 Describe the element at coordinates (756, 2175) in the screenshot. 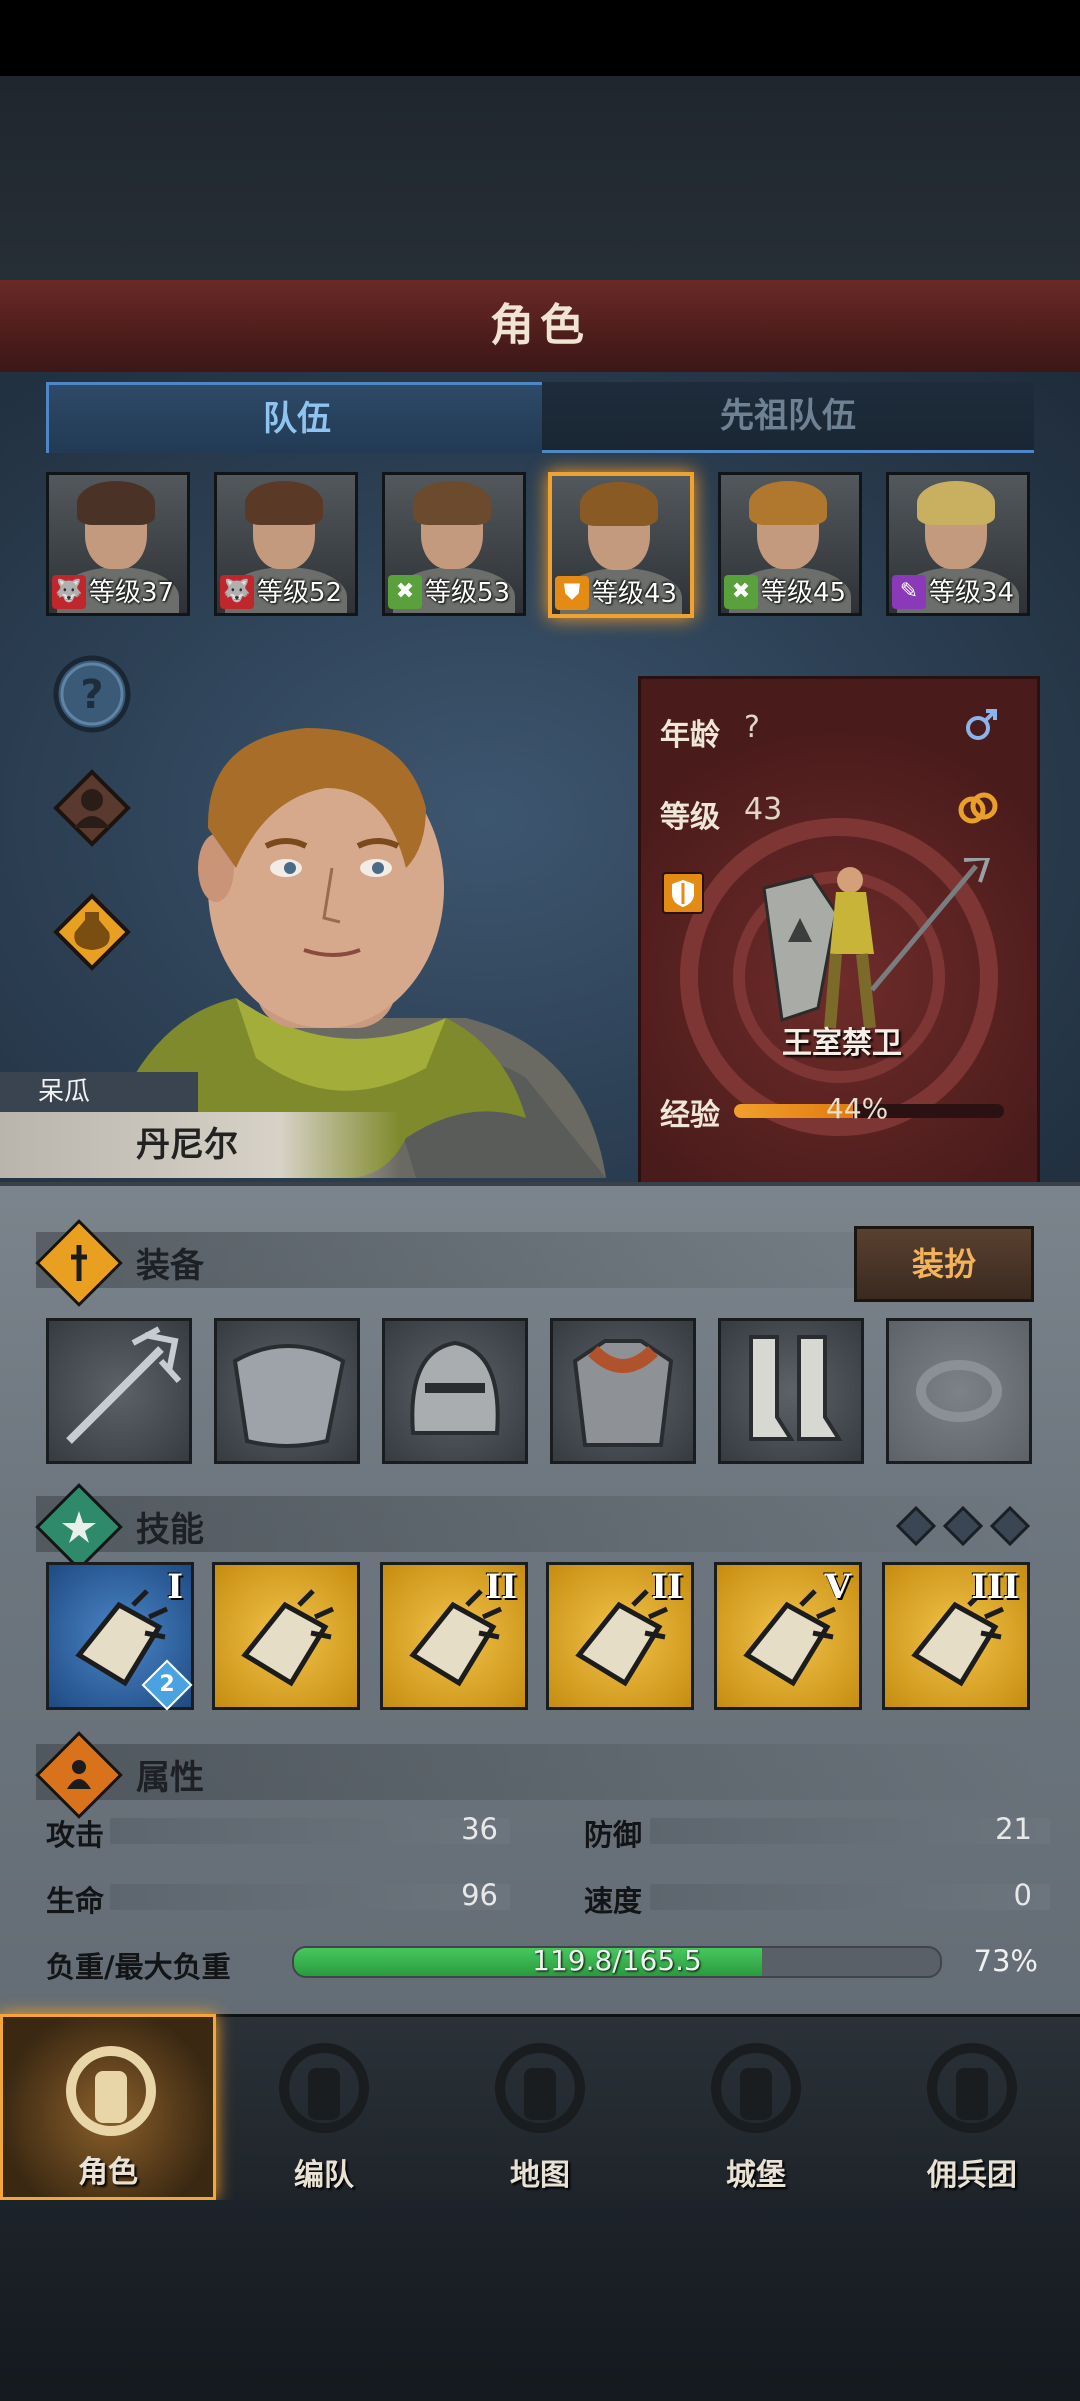

I see `nav-label: 城堡` at that location.